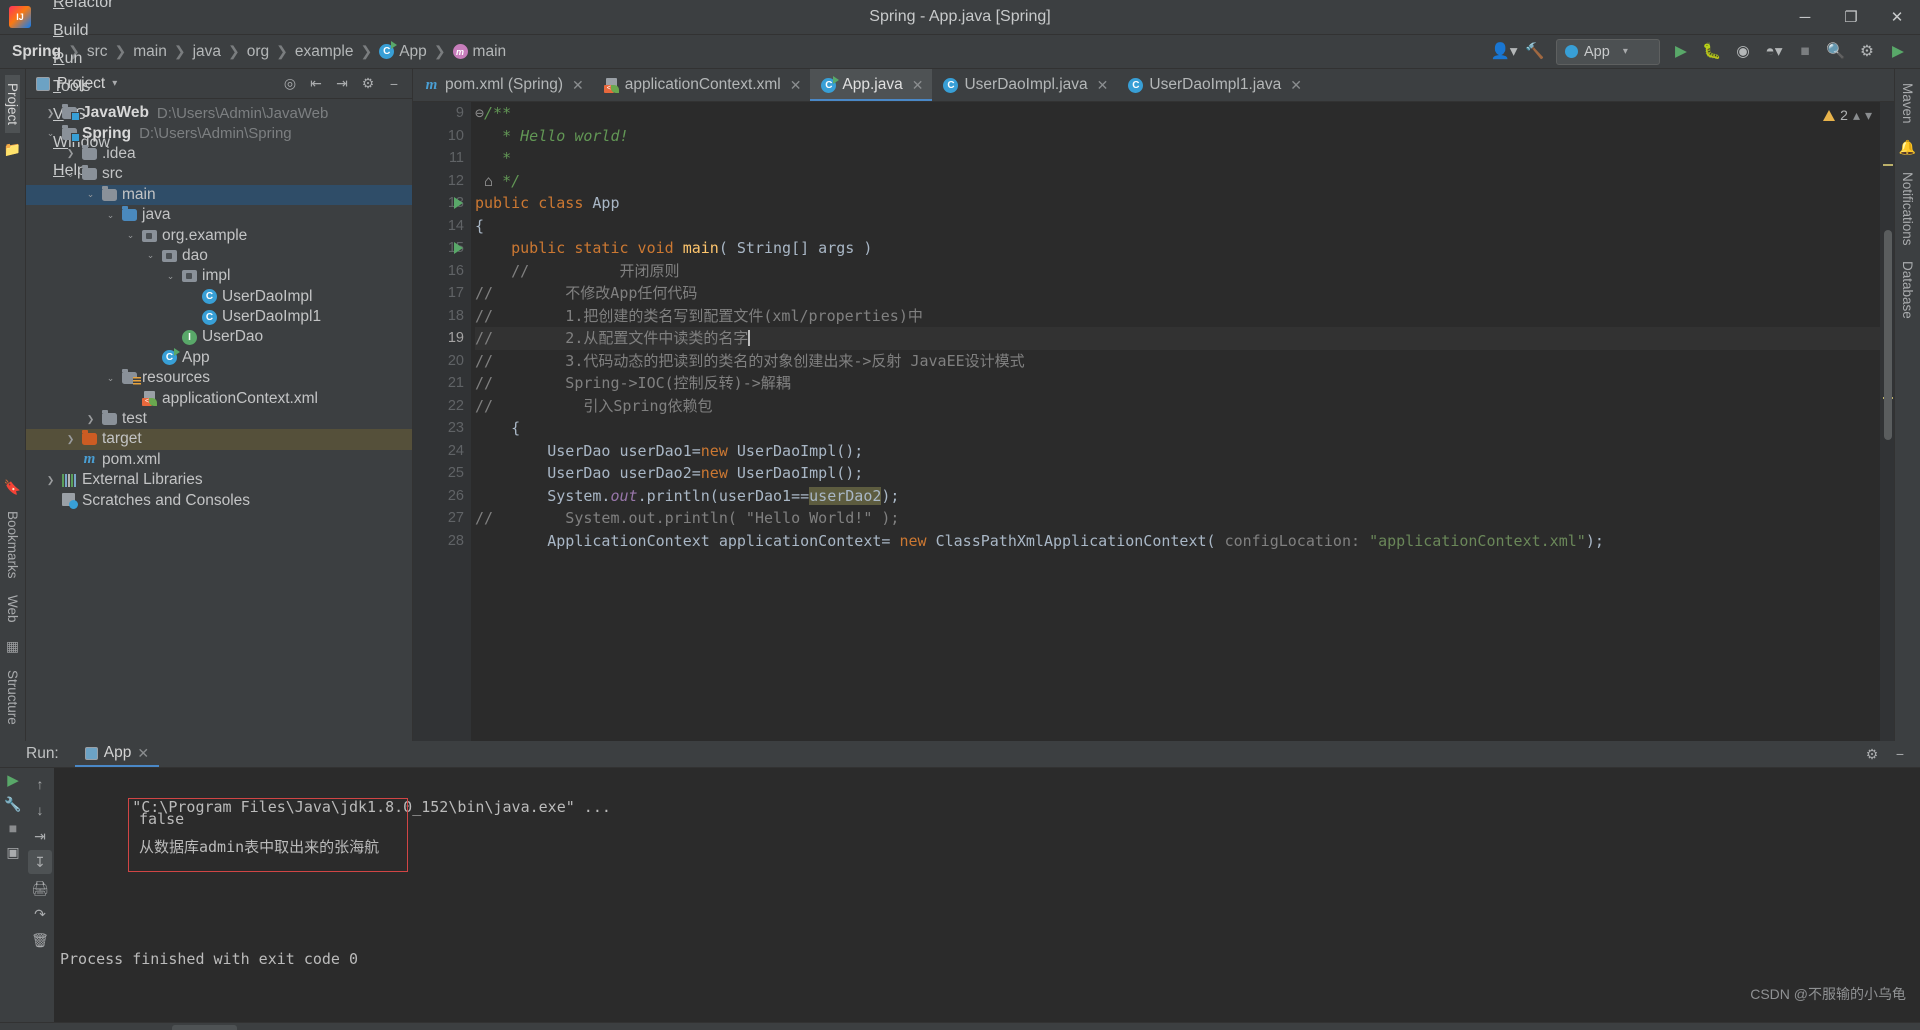 The width and height of the screenshot is (1920, 1030). I want to click on updates-icon: ▶, so click(1898, 52).